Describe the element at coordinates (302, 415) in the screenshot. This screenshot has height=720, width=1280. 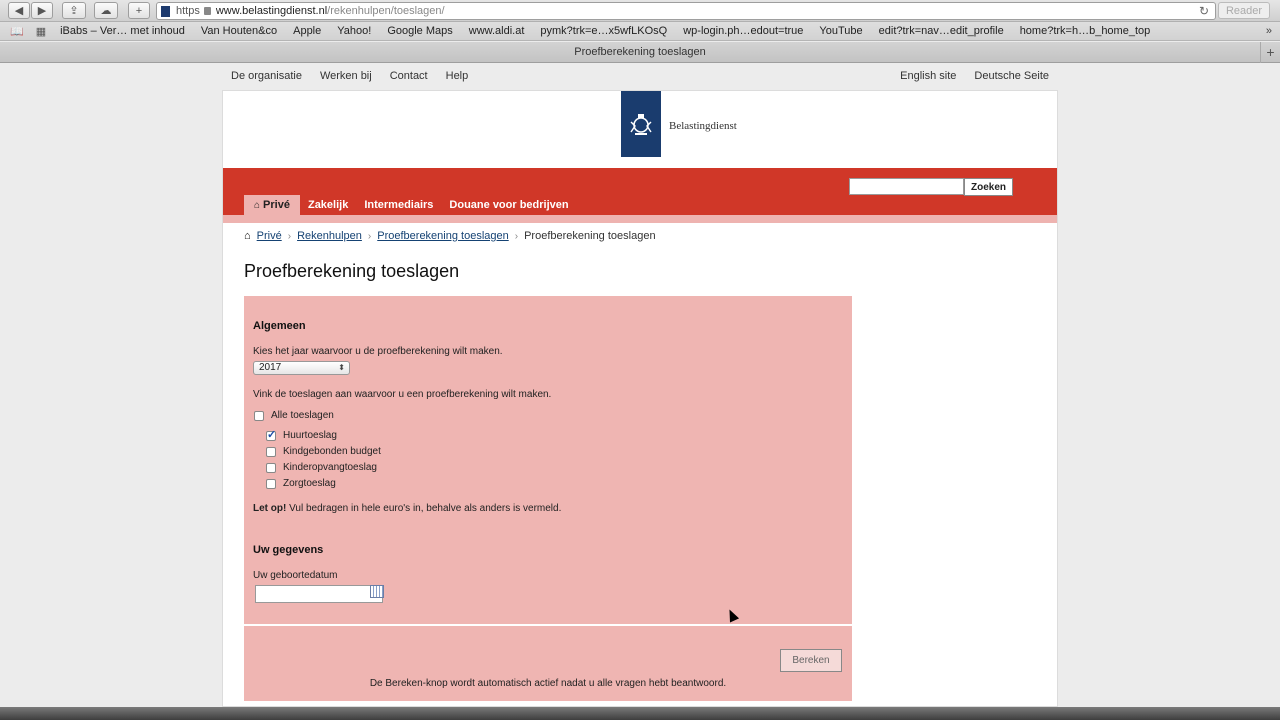
I see `checkbox-label: Alle toeslagen` at that location.